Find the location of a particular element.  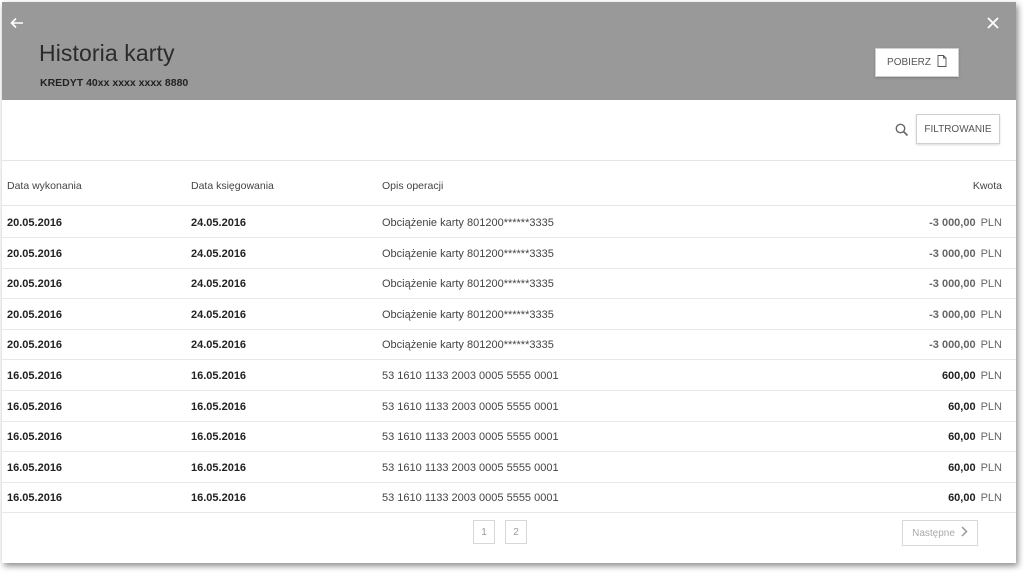

close-icon is located at coordinates (994, 24).